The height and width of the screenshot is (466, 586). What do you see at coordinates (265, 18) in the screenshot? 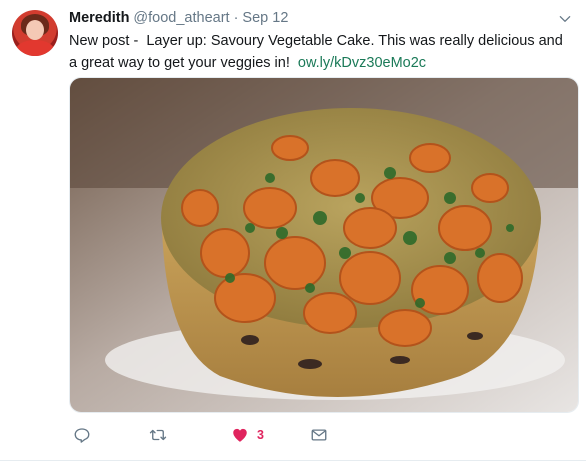
I see `tweet-date: Sep 12` at bounding box center [265, 18].